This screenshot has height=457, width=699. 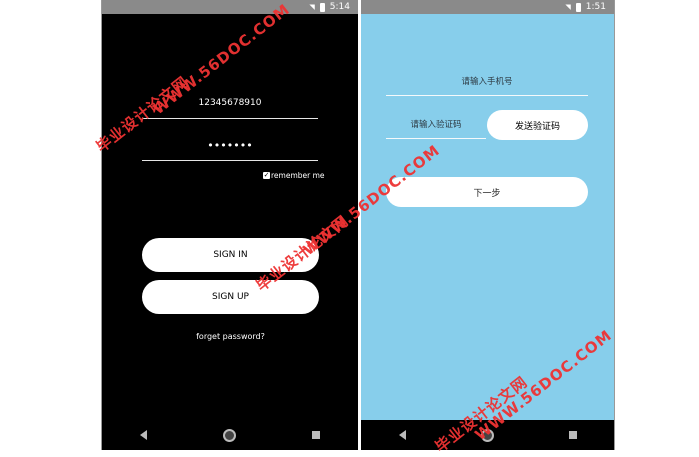 I want to click on sign-up-button: SIGN UP, so click(x=230, y=297).